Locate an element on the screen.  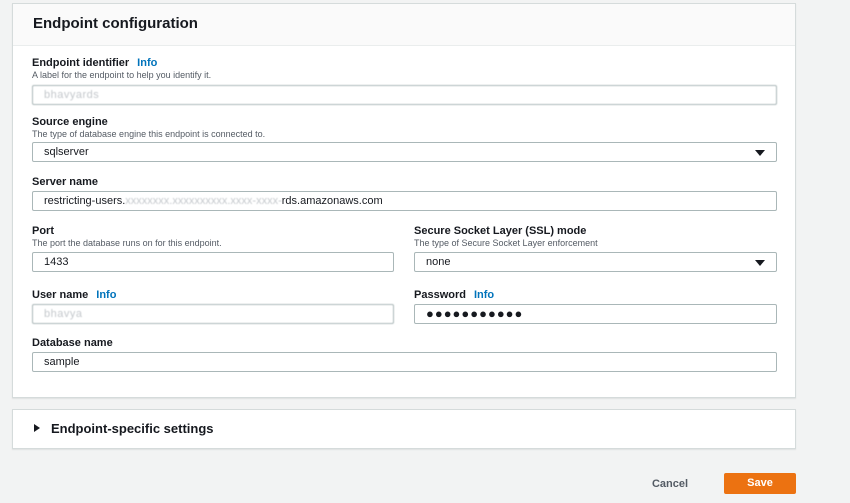
server-name-value-start: restricting-users. is located at coordinates (85, 201).